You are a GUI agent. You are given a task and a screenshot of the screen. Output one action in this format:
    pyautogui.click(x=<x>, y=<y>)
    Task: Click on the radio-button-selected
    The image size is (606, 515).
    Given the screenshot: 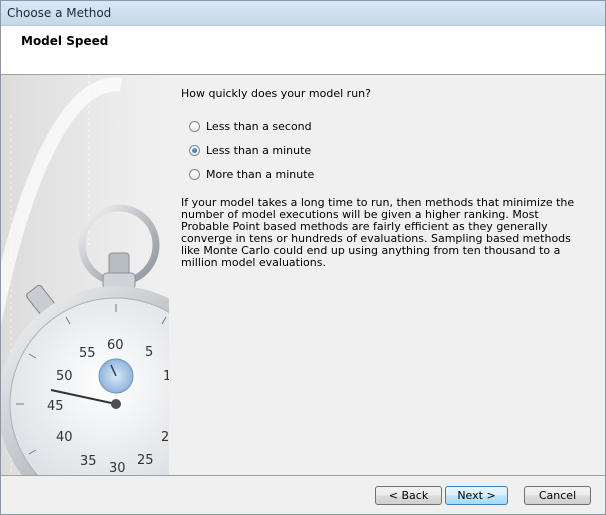 What is the action you would take?
    pyautogui.click(x=194, y=150)
    